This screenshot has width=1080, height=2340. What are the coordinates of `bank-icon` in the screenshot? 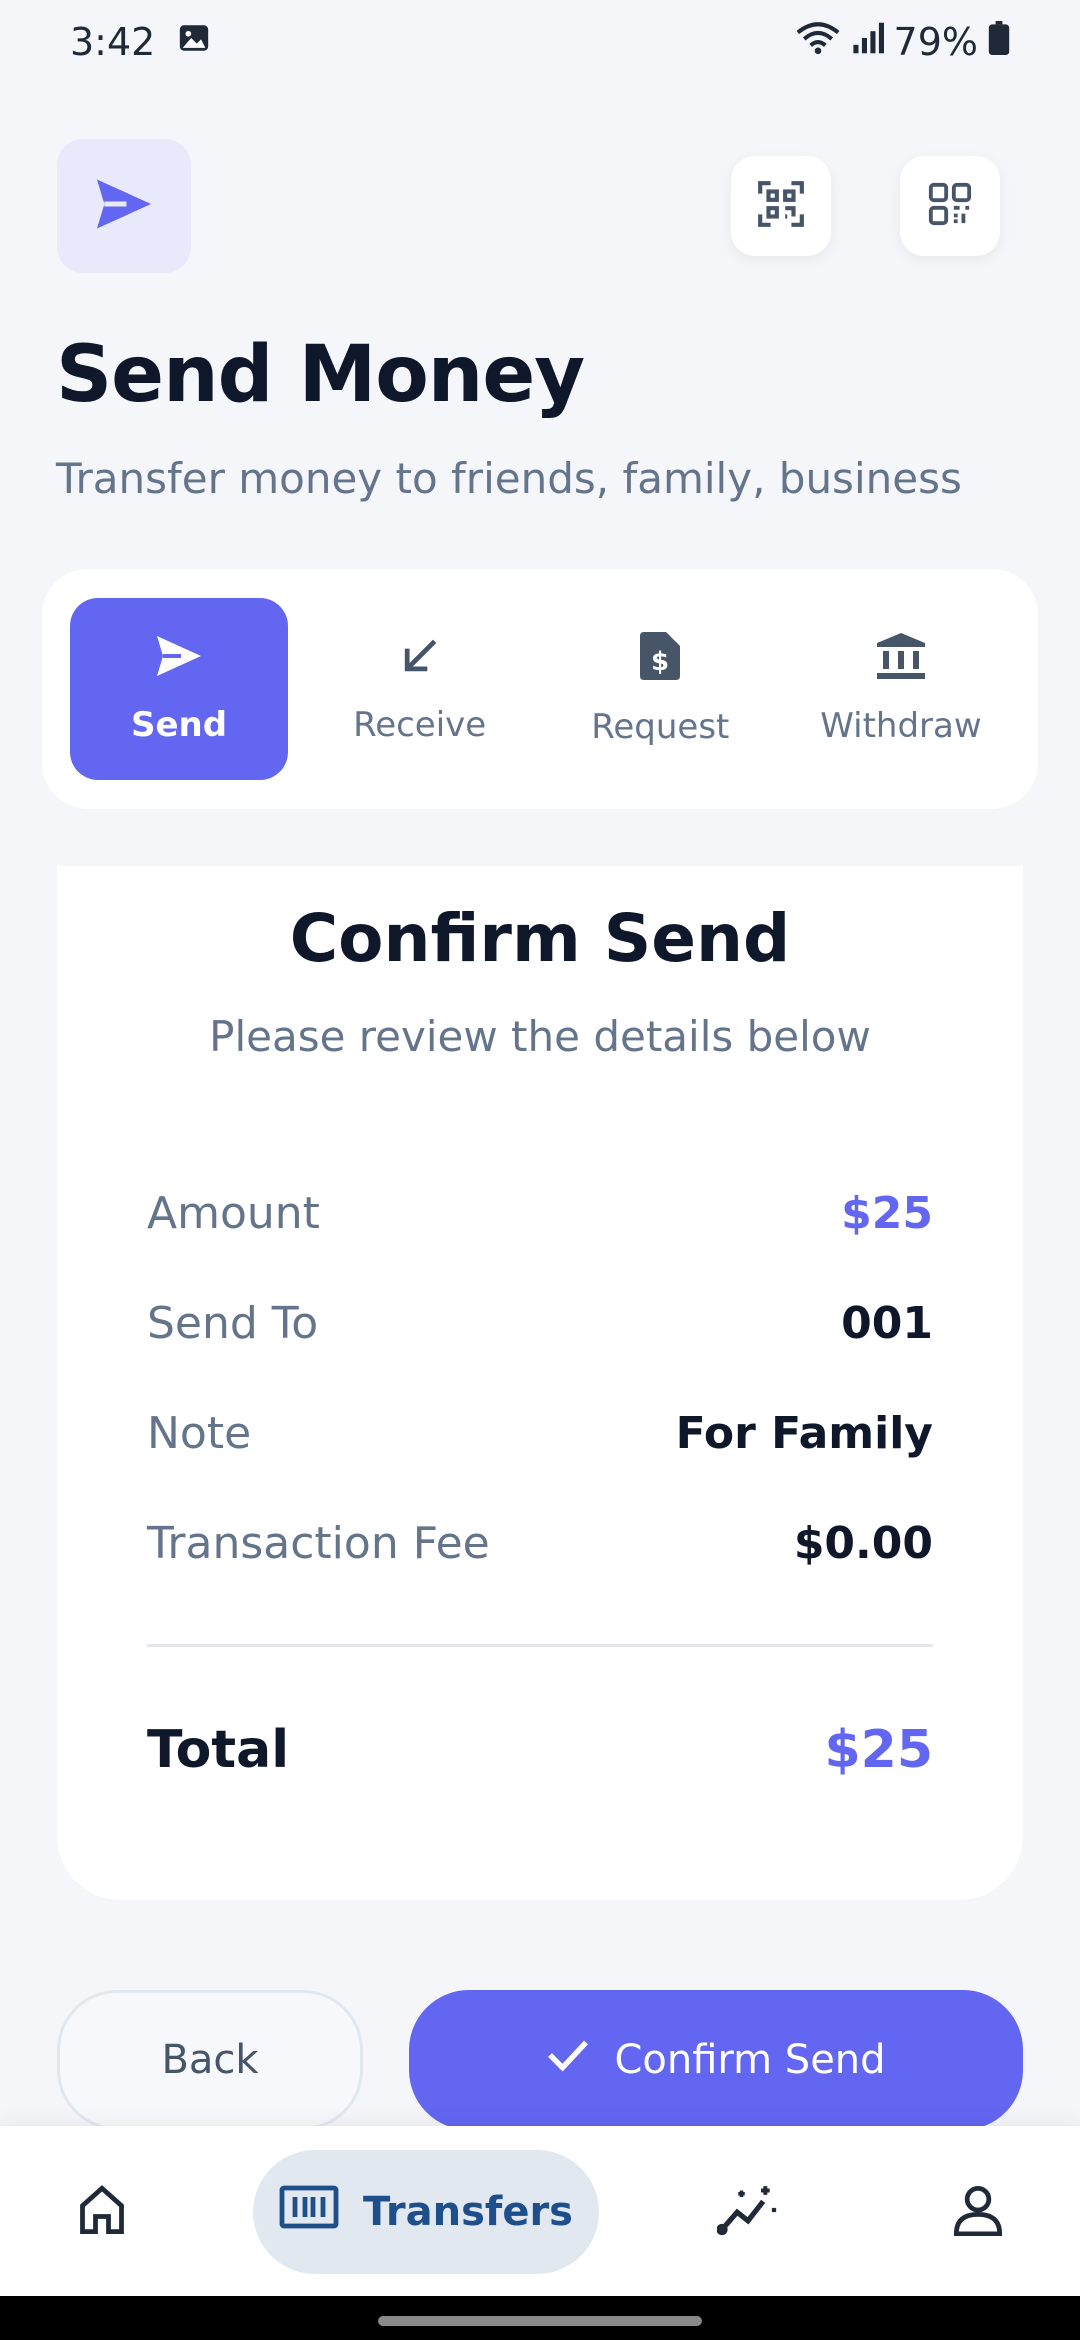 It's located at (900, 660).